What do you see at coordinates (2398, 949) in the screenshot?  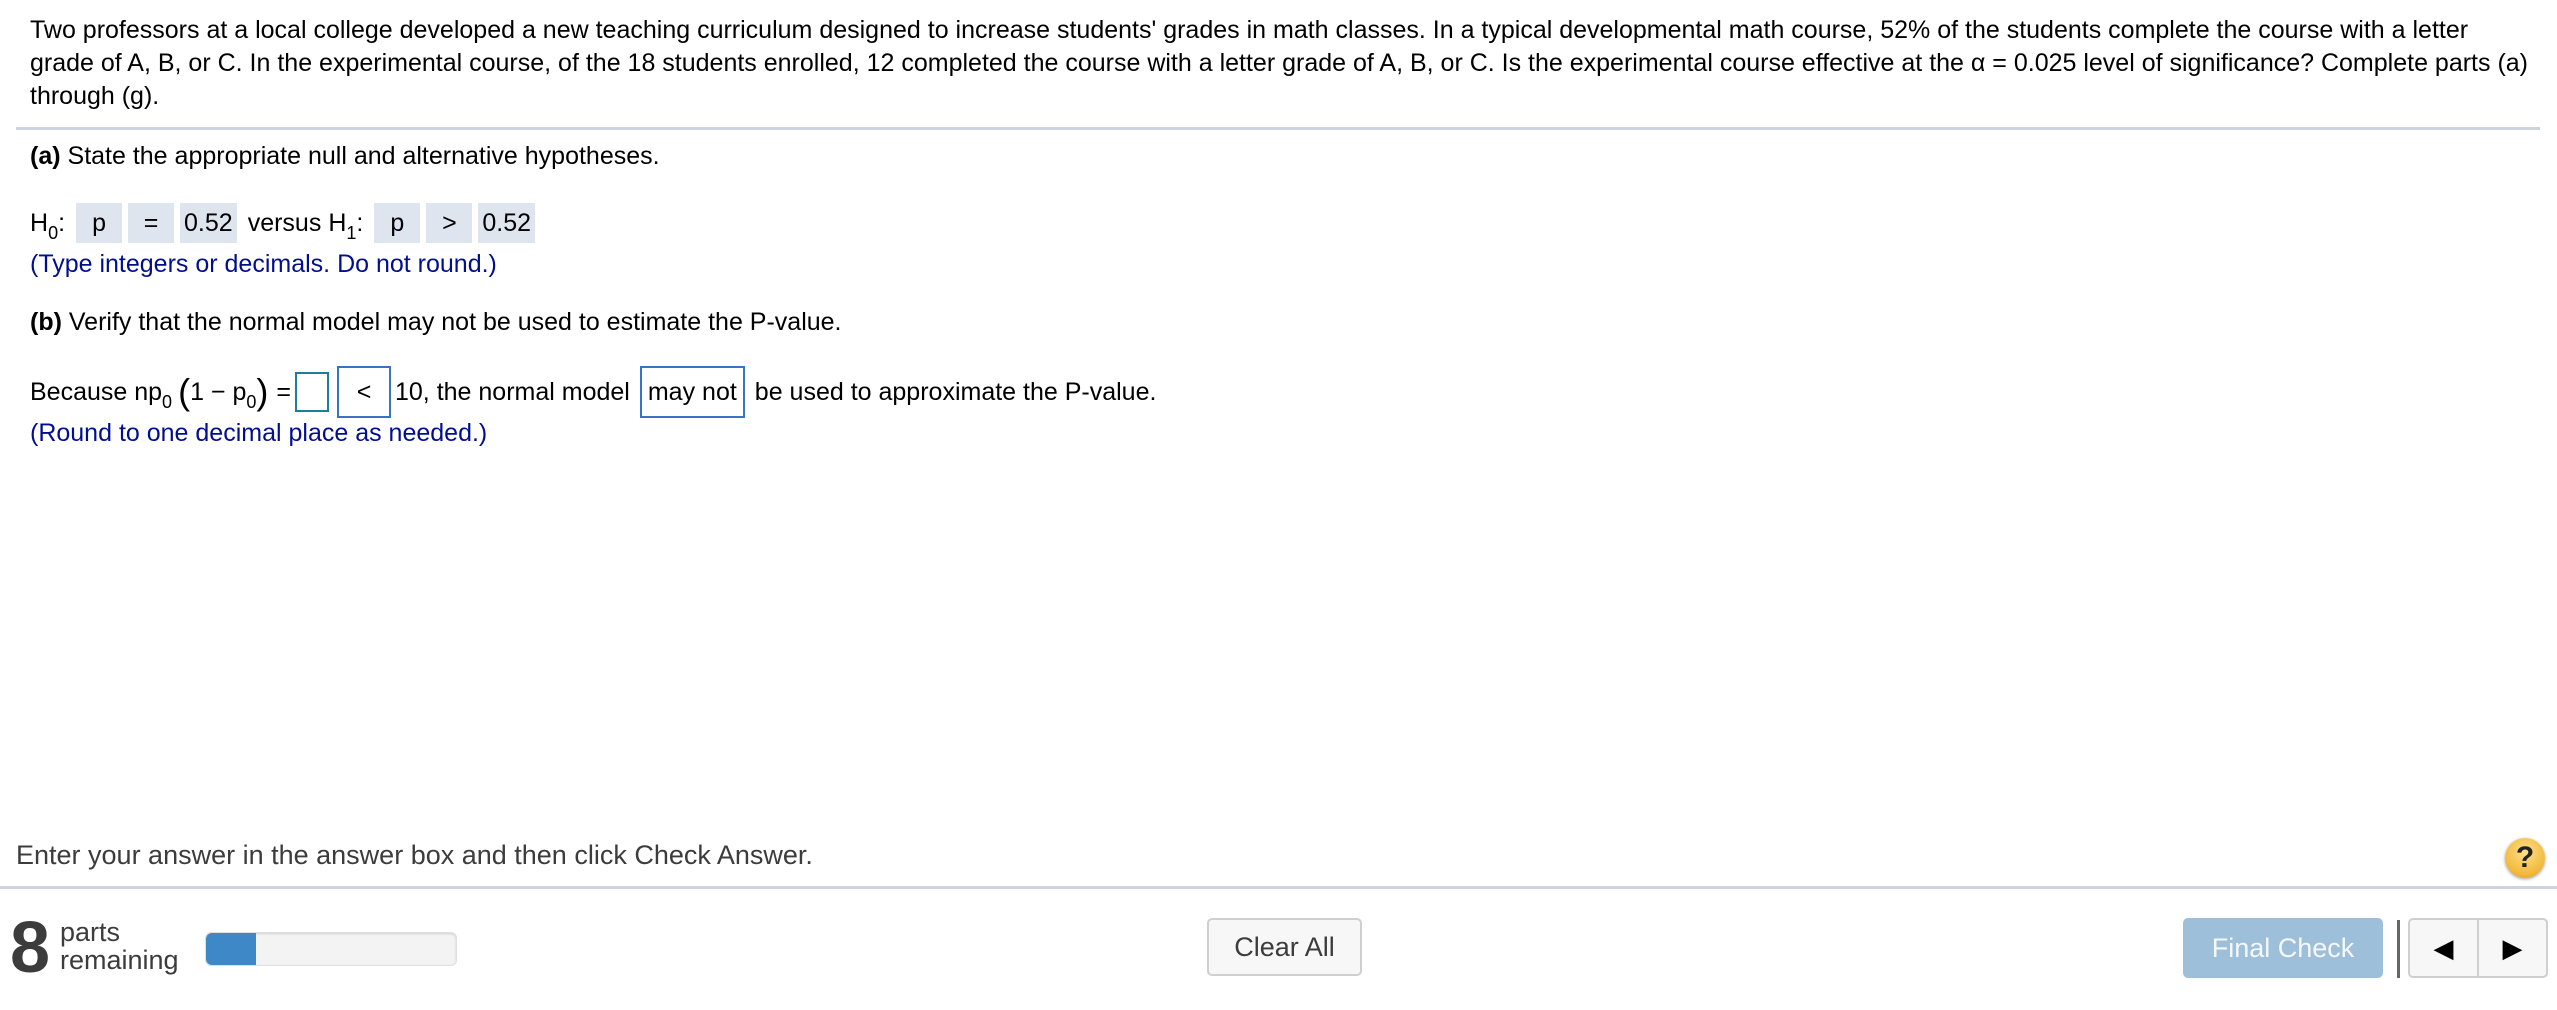 I see `nav-separator` at bounding box center [2398, 949].